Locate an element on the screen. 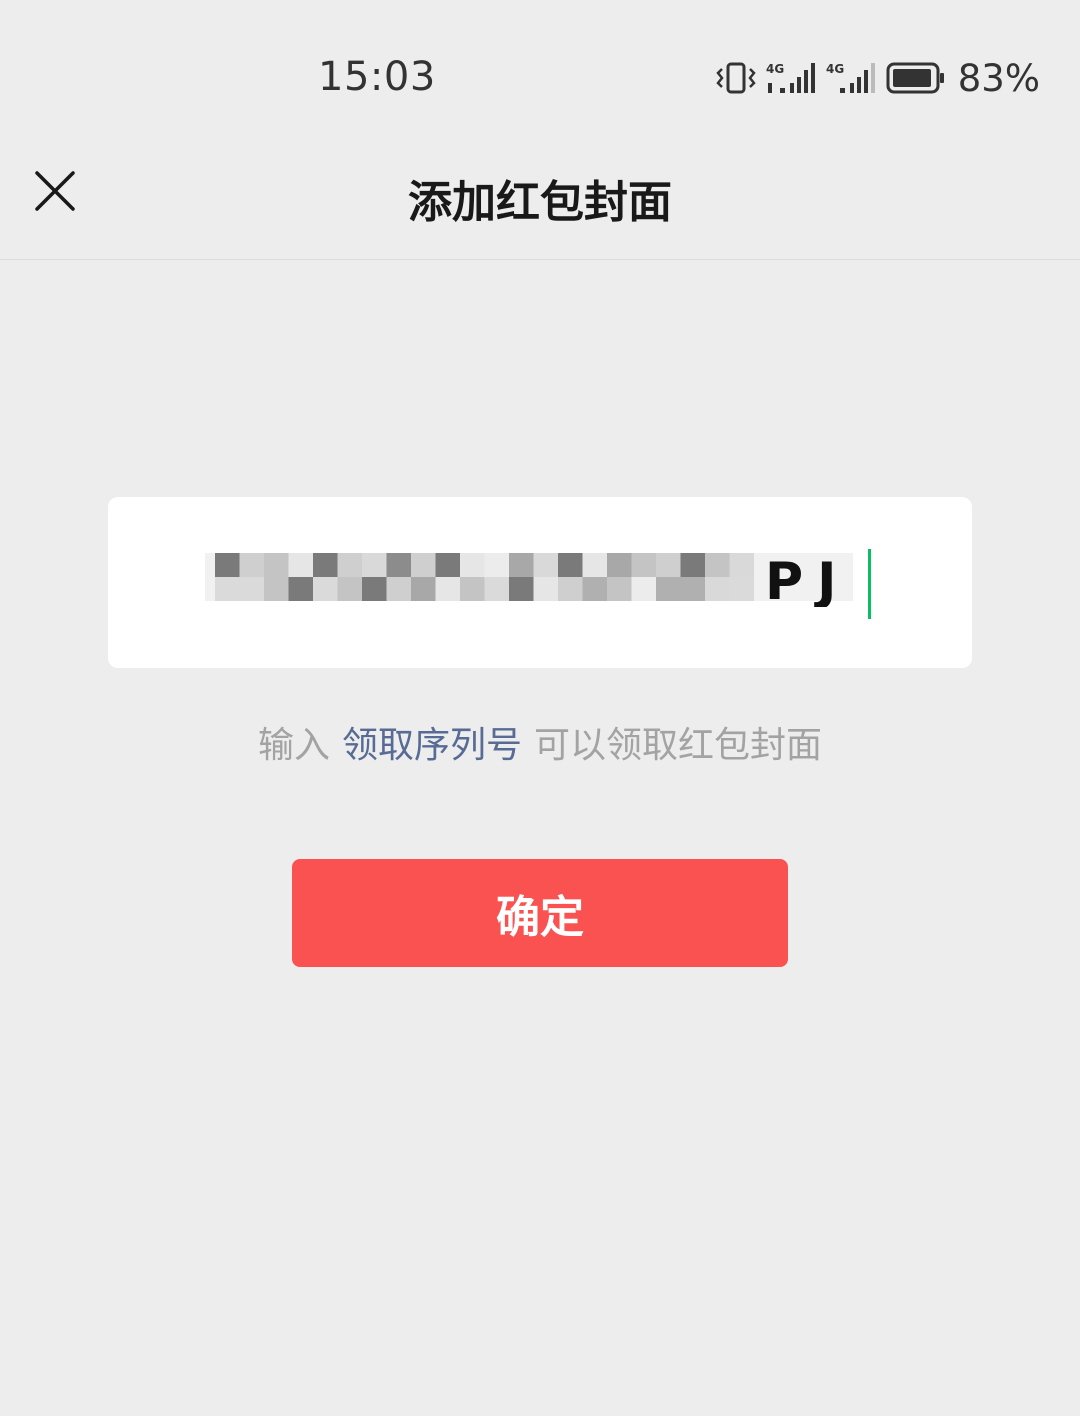 The width and height of the screenshot is (1080, 1416). hint-prefix: 输入 is located at coordinates (293, 745).